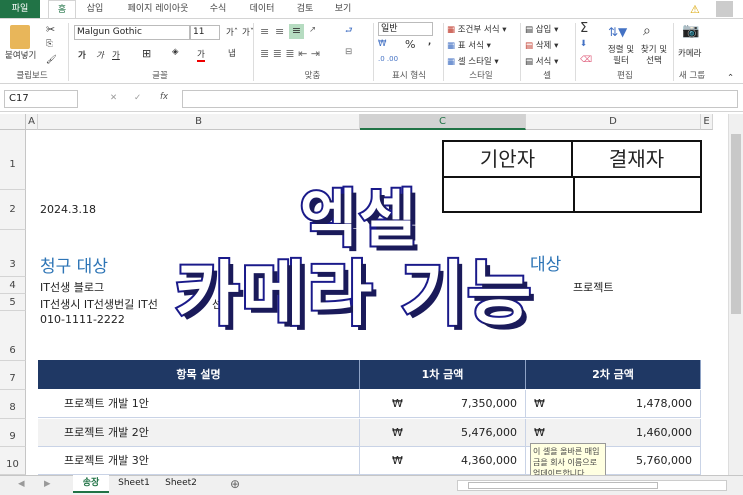  Describe the element at coordinates (388, 59) in the screenshot. I see `increase-decimal-icon: .0 .00` at that location.